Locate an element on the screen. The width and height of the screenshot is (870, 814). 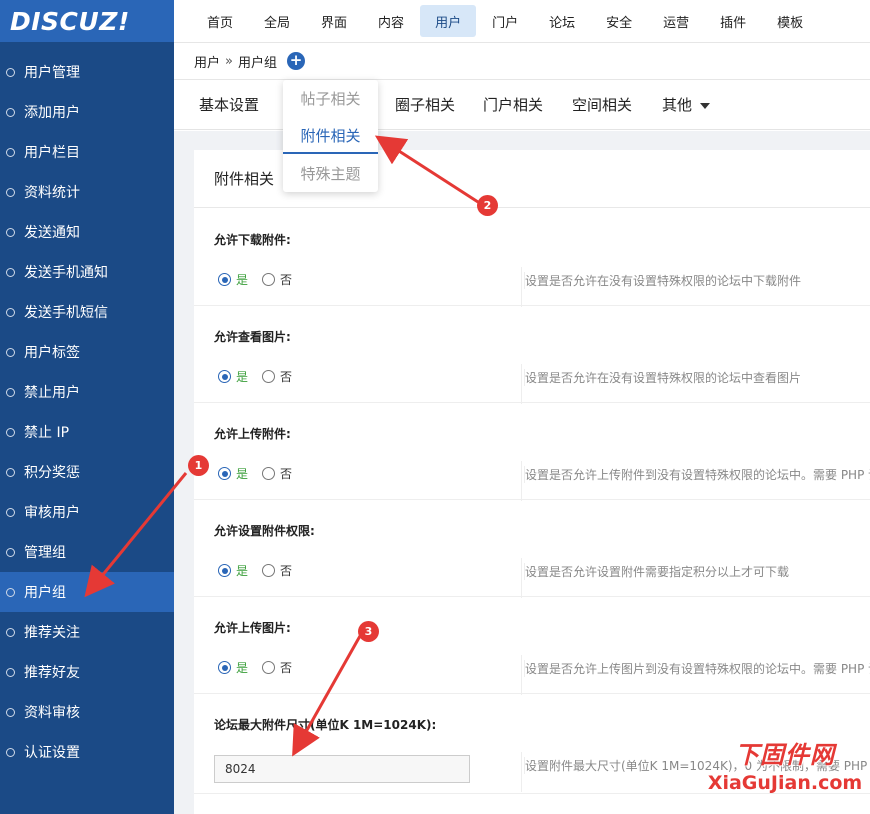
sidebar-item-user-columns: 用户栏目 is located at coordinates (87, 152).